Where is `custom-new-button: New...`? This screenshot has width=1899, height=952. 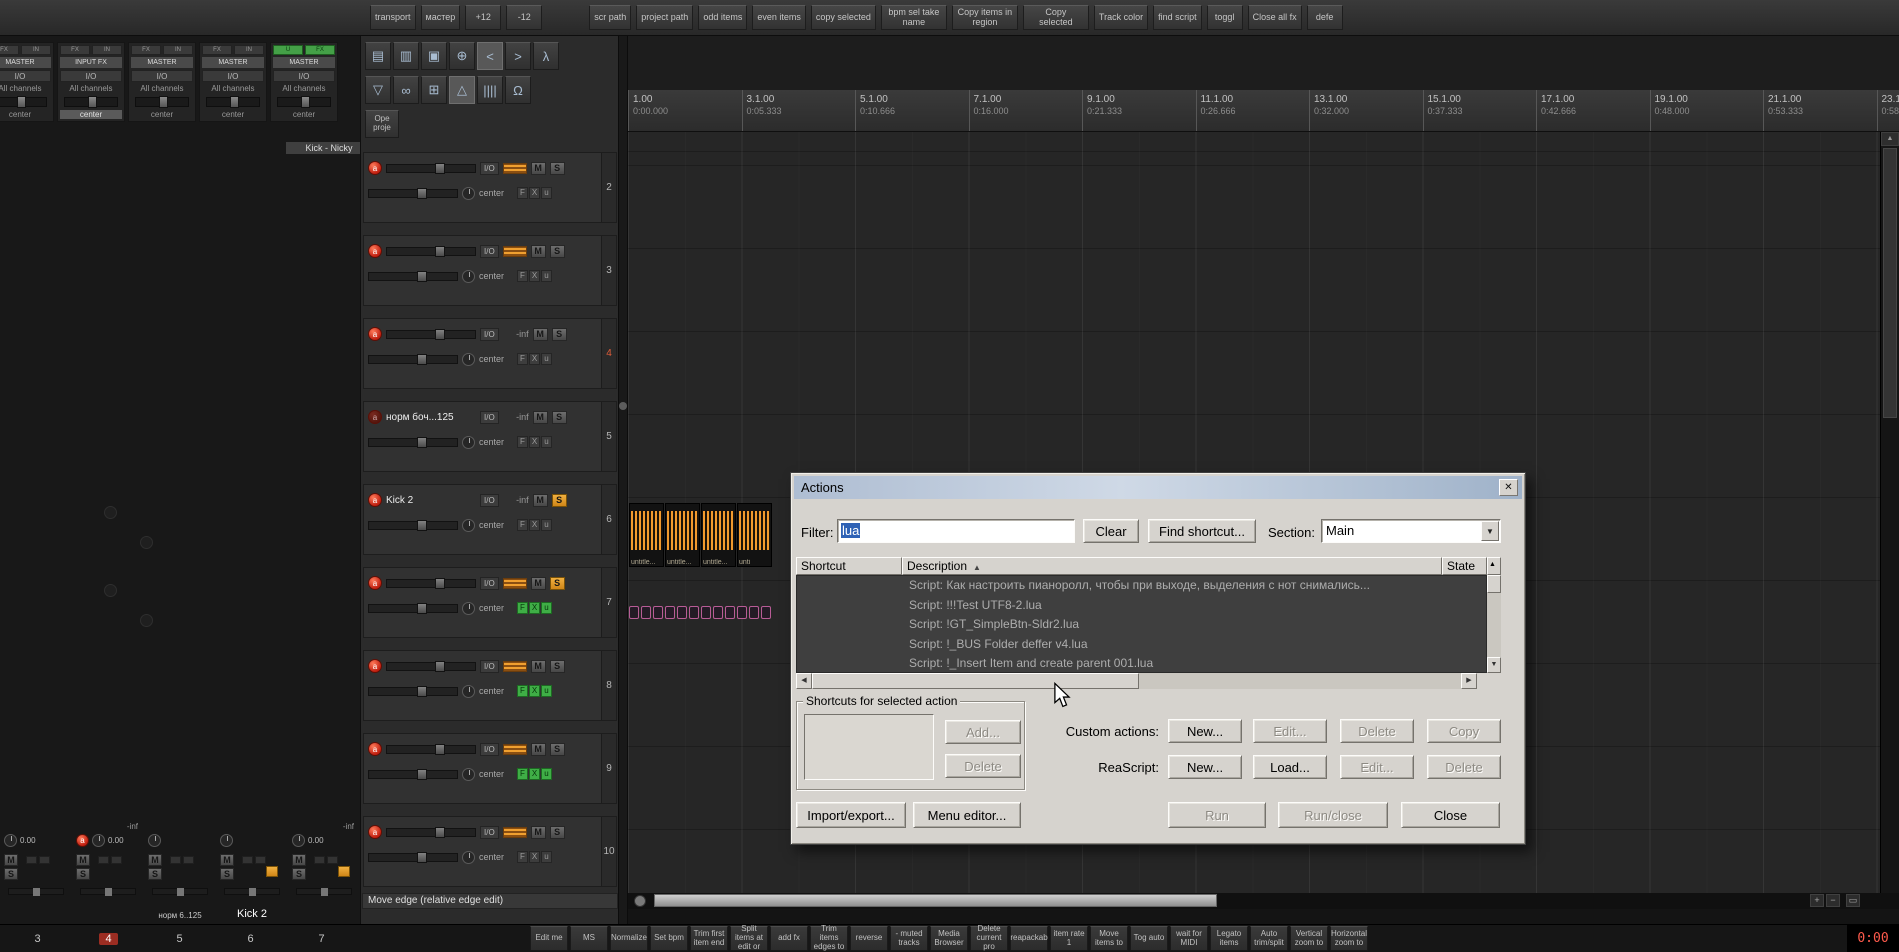 custom-new-button: New... is located at coordinates (1205, 731).